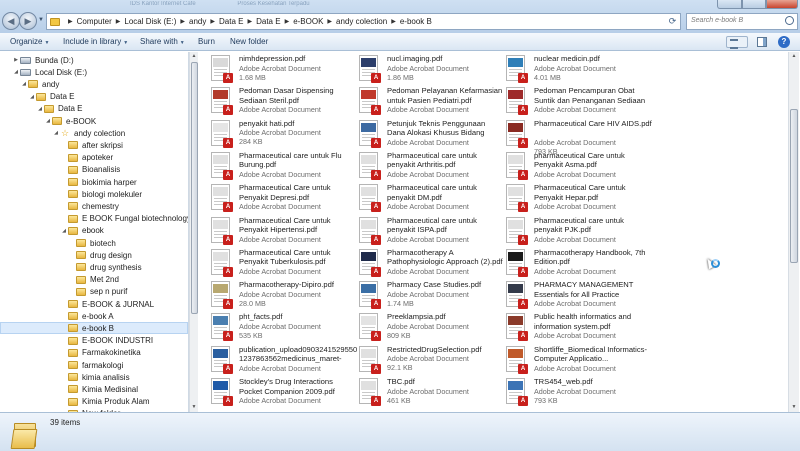 This screenshot has width=800, height=451. I want to click on expand-arrow-icon: ▶, so click(16, 60).